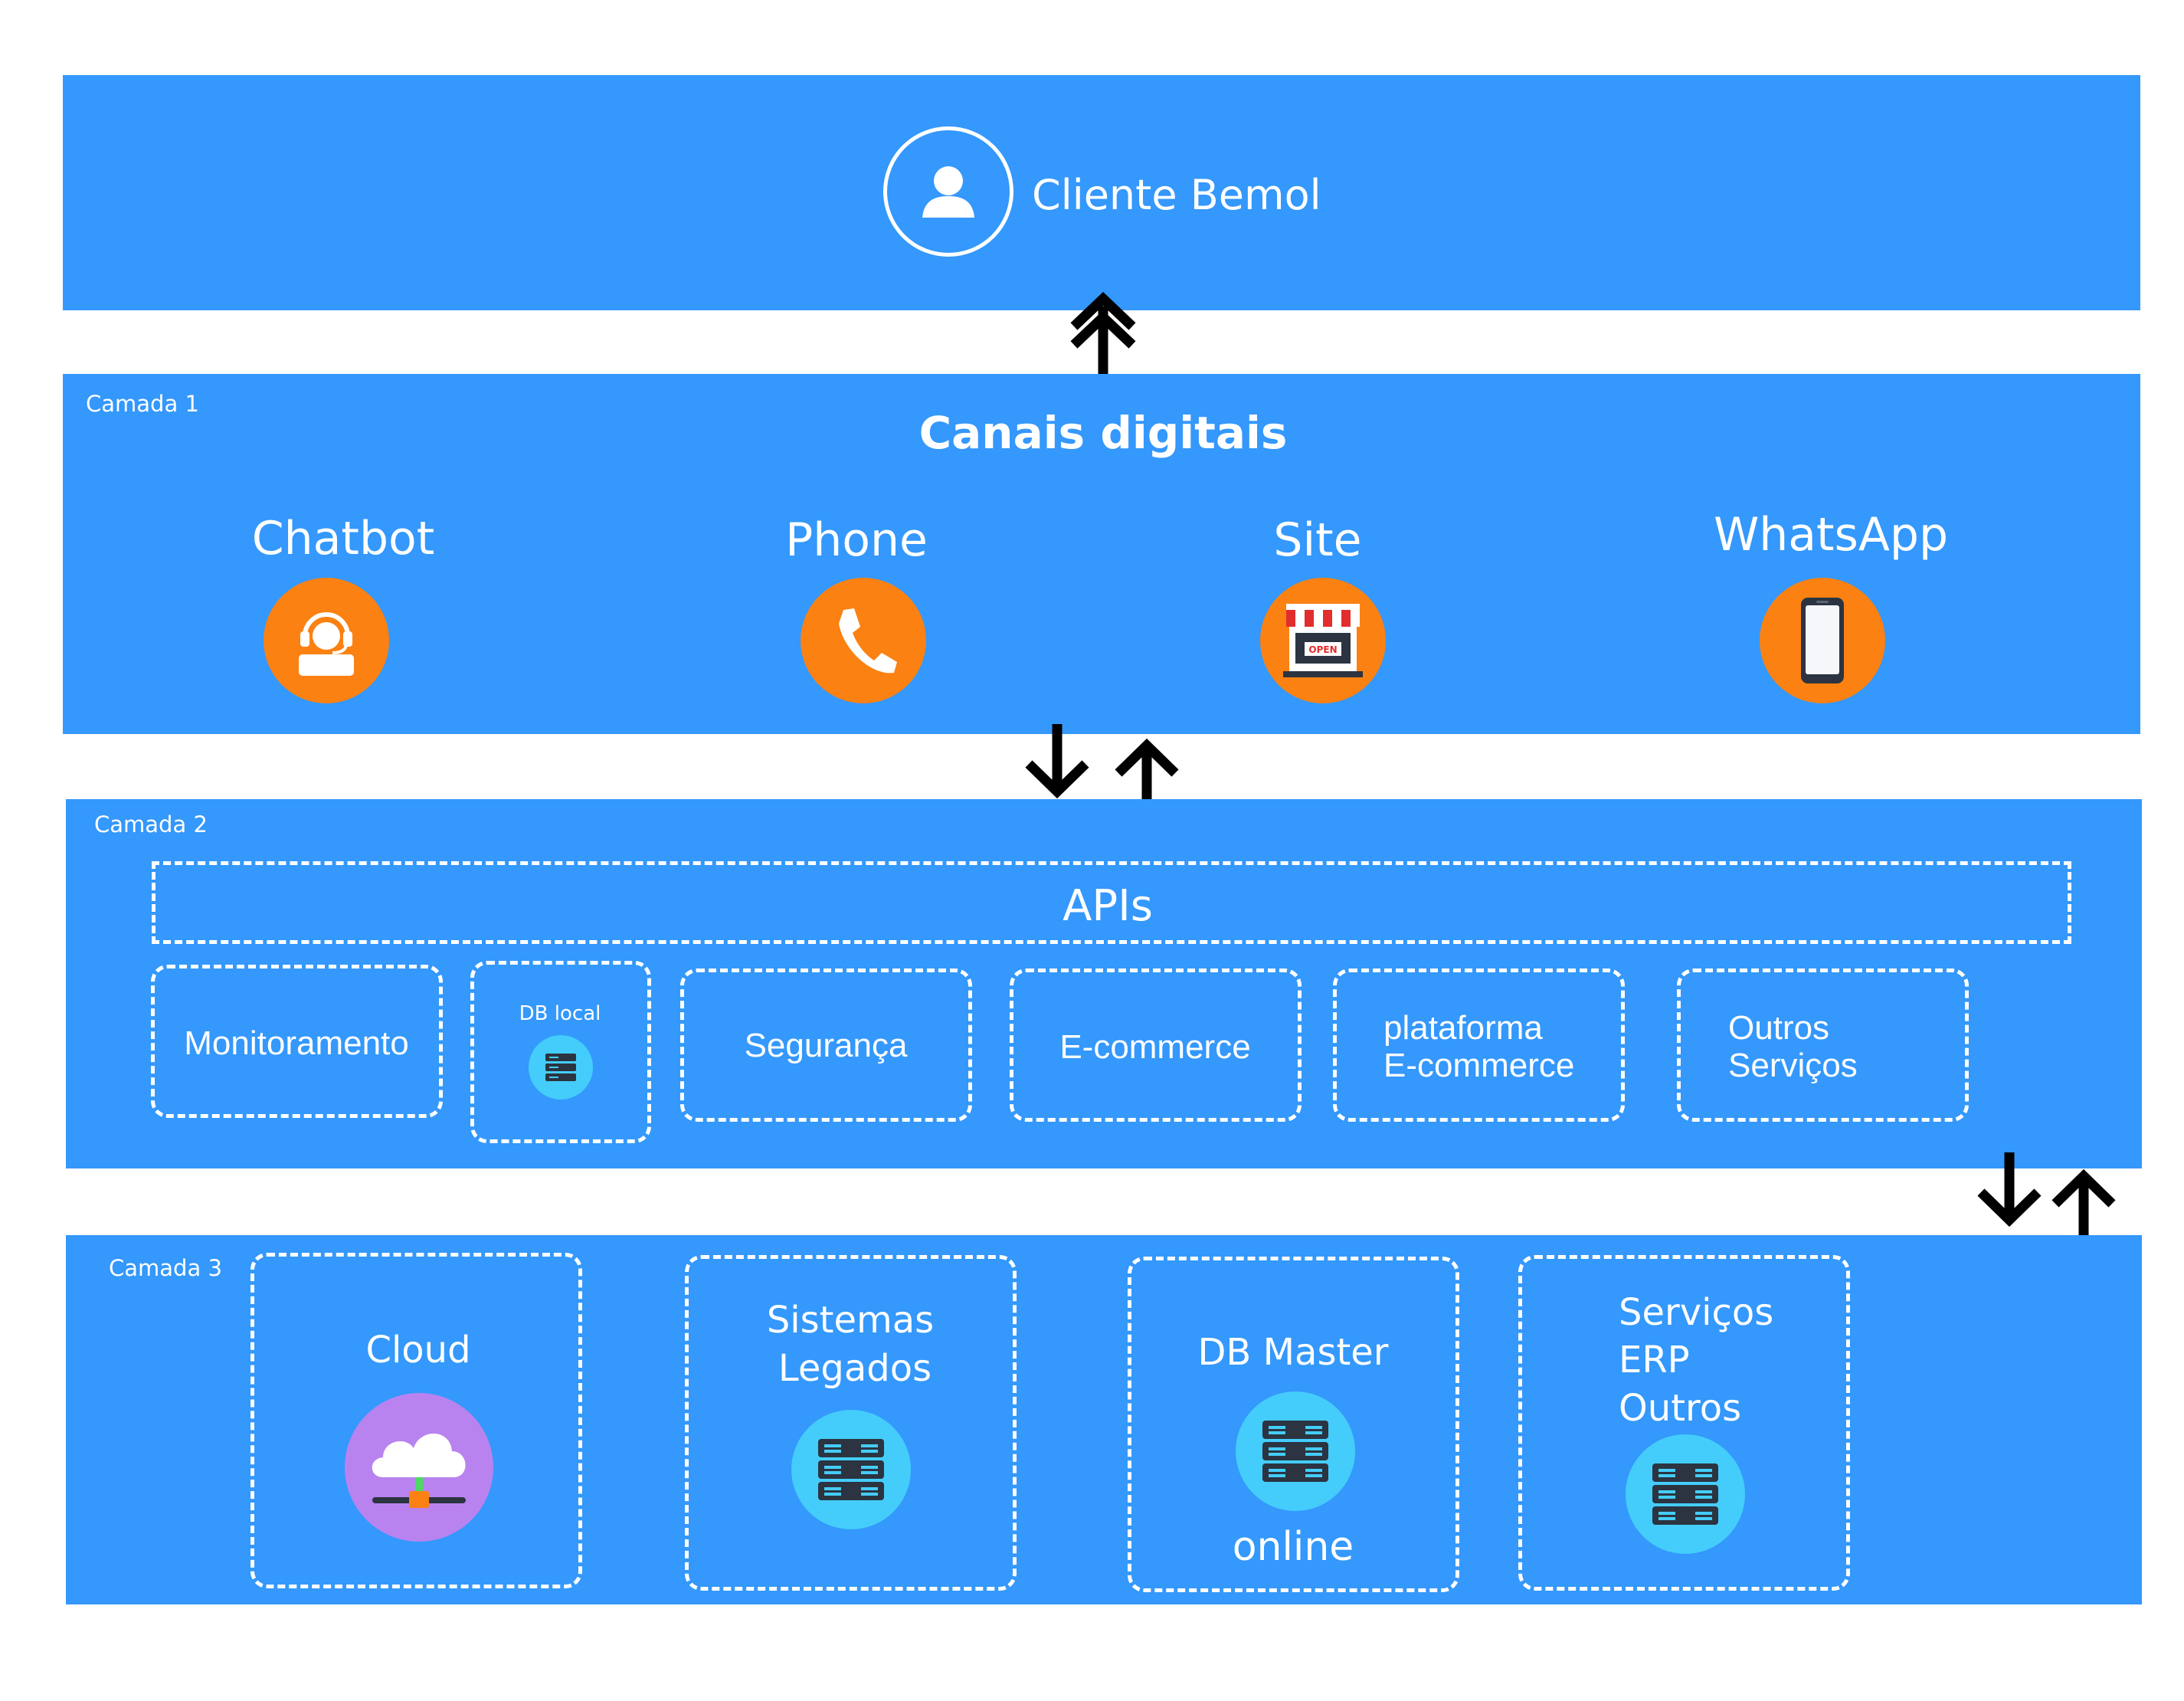 This screenshot has width=2184, height=1701. What do you see at coordinates (560, 1013) in the screenshot?
I see `module-db-local-label: DB local` at bounding box center [560, 1013].